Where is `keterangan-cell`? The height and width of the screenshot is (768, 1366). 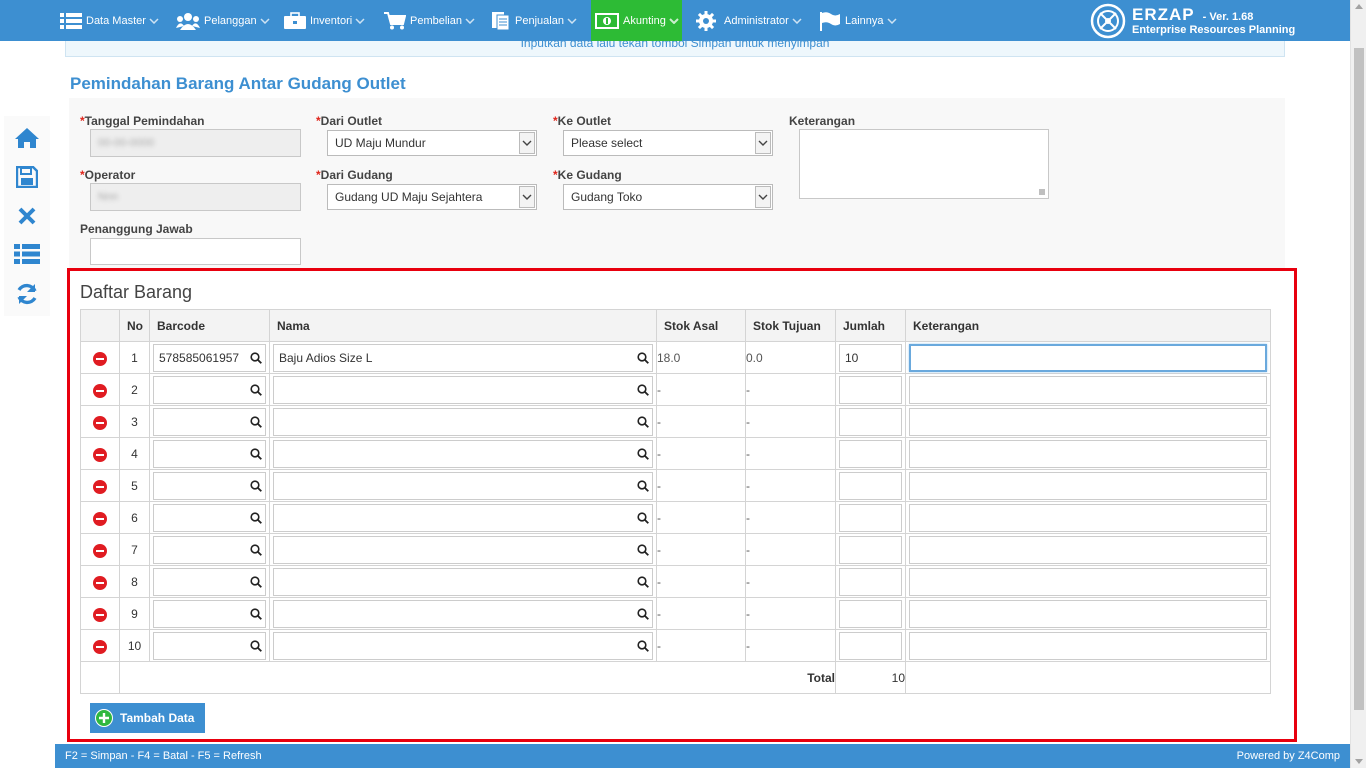
keterangan-cell is located at coordinates (1088, 485).